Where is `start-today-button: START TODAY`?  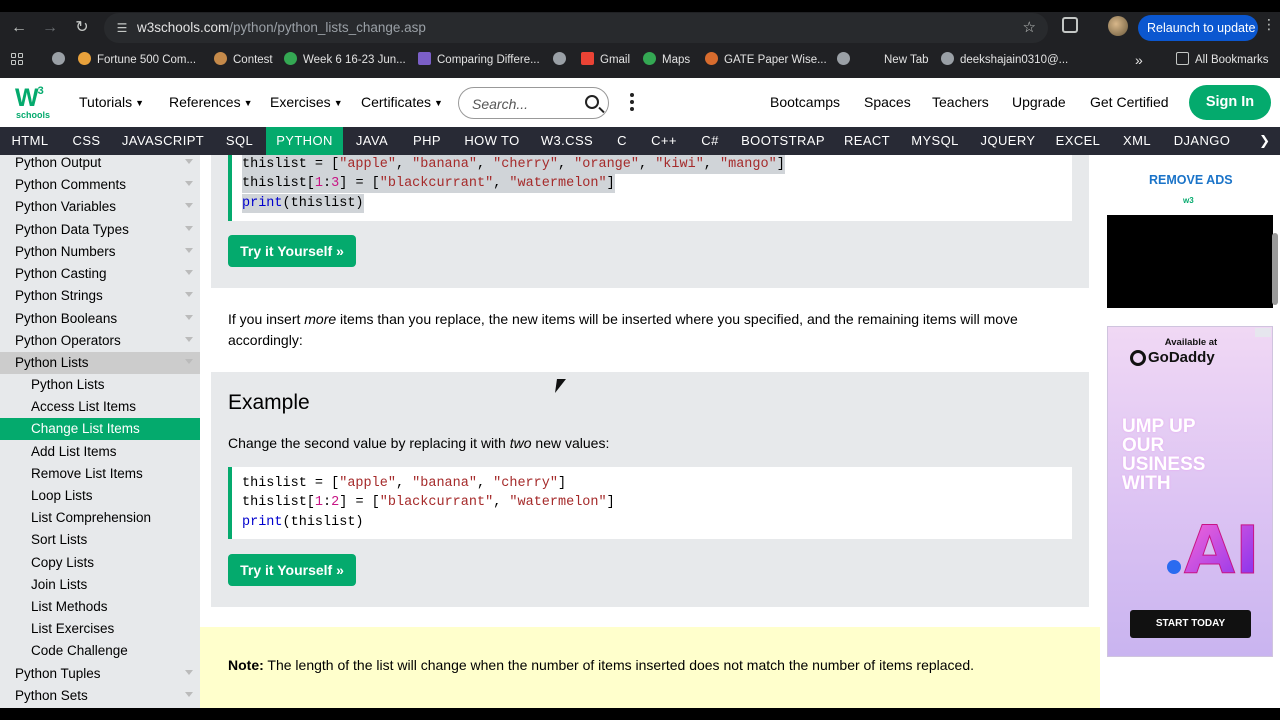
start-today-button: START TODAY is located at coordinates (1190, 624).